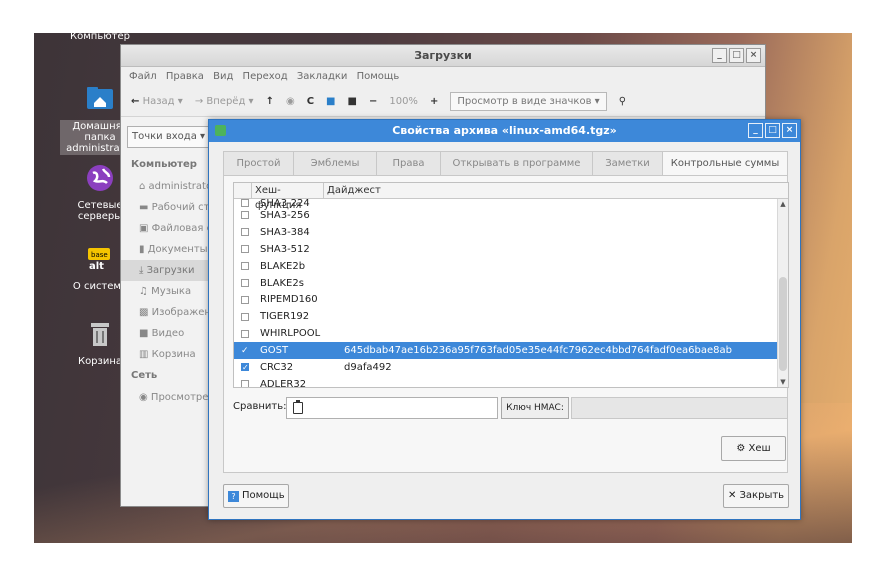 Image resolution: width=884 pixels, height=576 pixels. I want to click on tab-checksums: Контрольные суммы, so click(725, 163).